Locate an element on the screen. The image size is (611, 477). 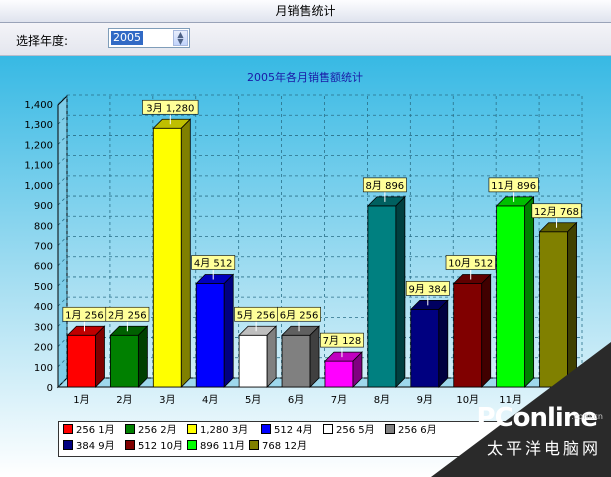
legend-label: 256 2月 is located at coordinates (157, 430).